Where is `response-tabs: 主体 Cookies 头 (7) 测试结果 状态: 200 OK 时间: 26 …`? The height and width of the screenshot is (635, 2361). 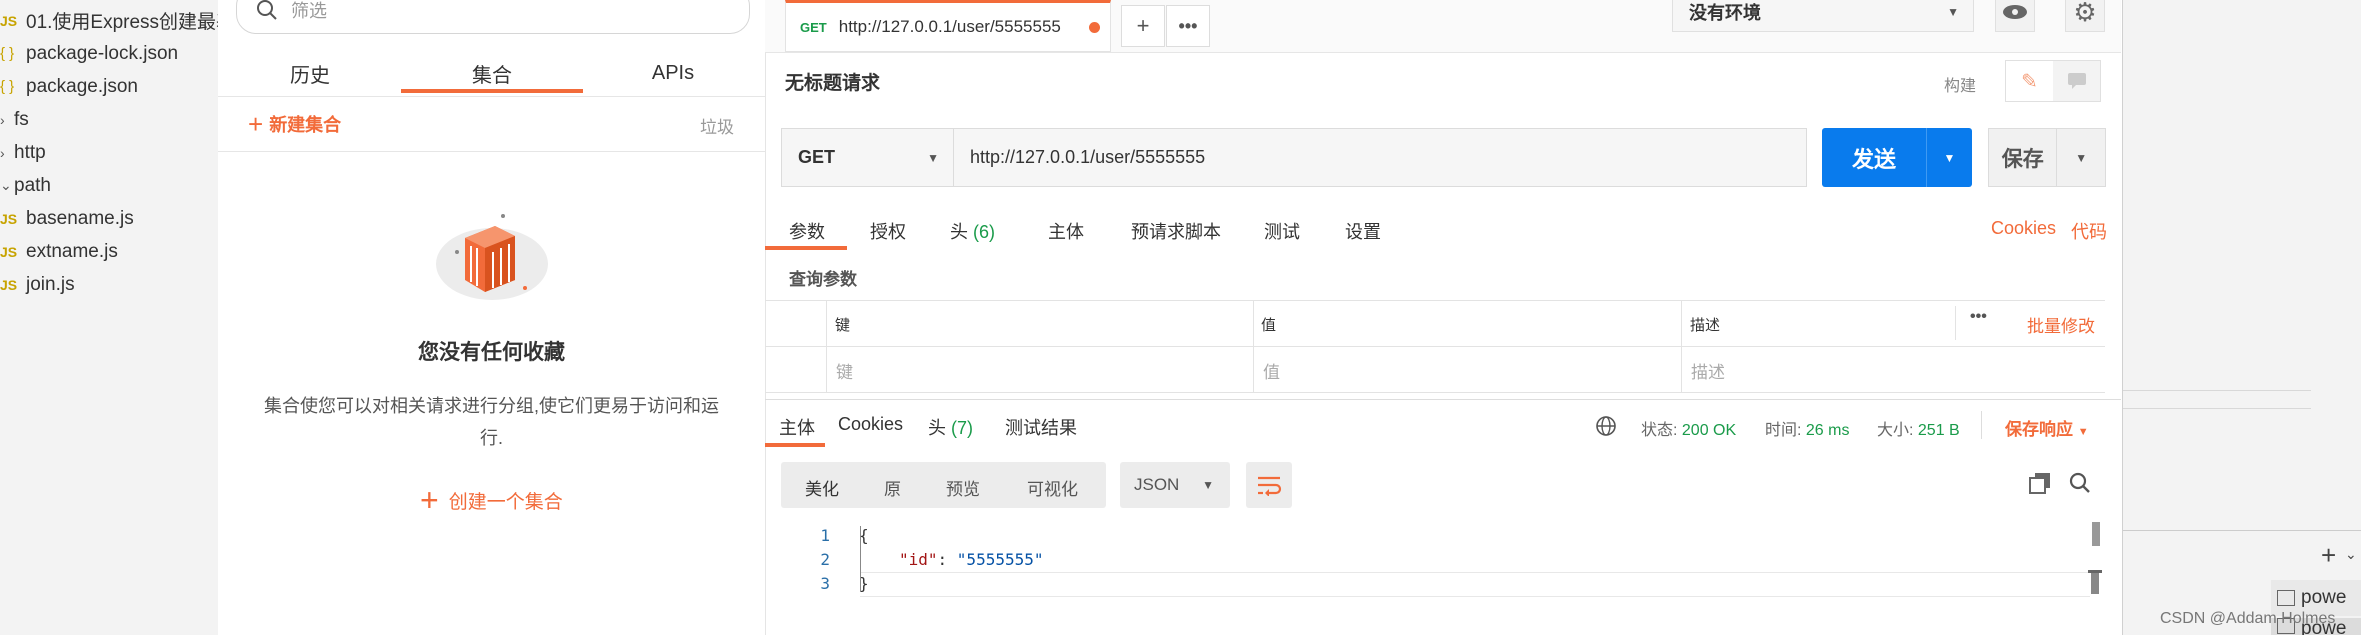 response-tabs: 主体 Cookies 头 (7) 测试结果 状态: 200 OK 时间: 26 … is located at coordinates (1443, 426).